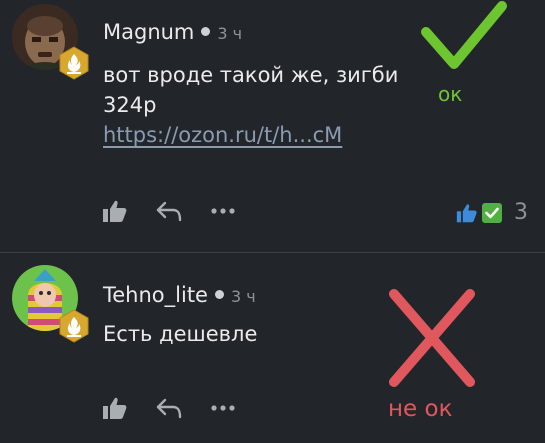 The height and width of the screenshot is (443, 545). Describe the element at coordinates (155, 295) in the screenshot. I see `author-name: Tehno_lite` at that location.